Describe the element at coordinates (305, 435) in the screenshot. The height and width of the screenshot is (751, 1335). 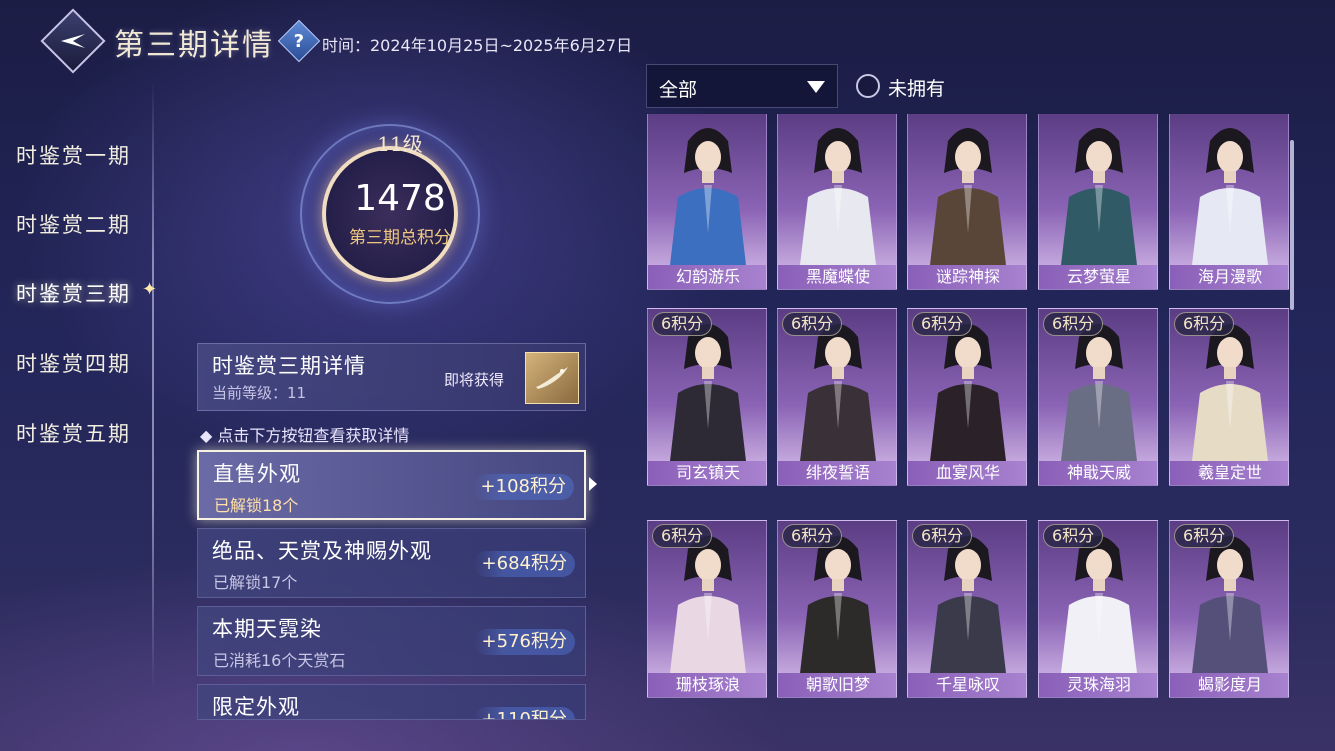
I see `hint-text: ◆ 点击下方按钮查看获取详情` at that location.